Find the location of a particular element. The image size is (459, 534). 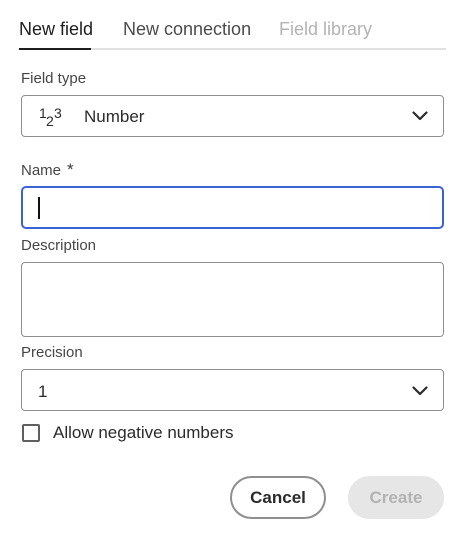

create-button: Create is located at coordinates (396, 497).